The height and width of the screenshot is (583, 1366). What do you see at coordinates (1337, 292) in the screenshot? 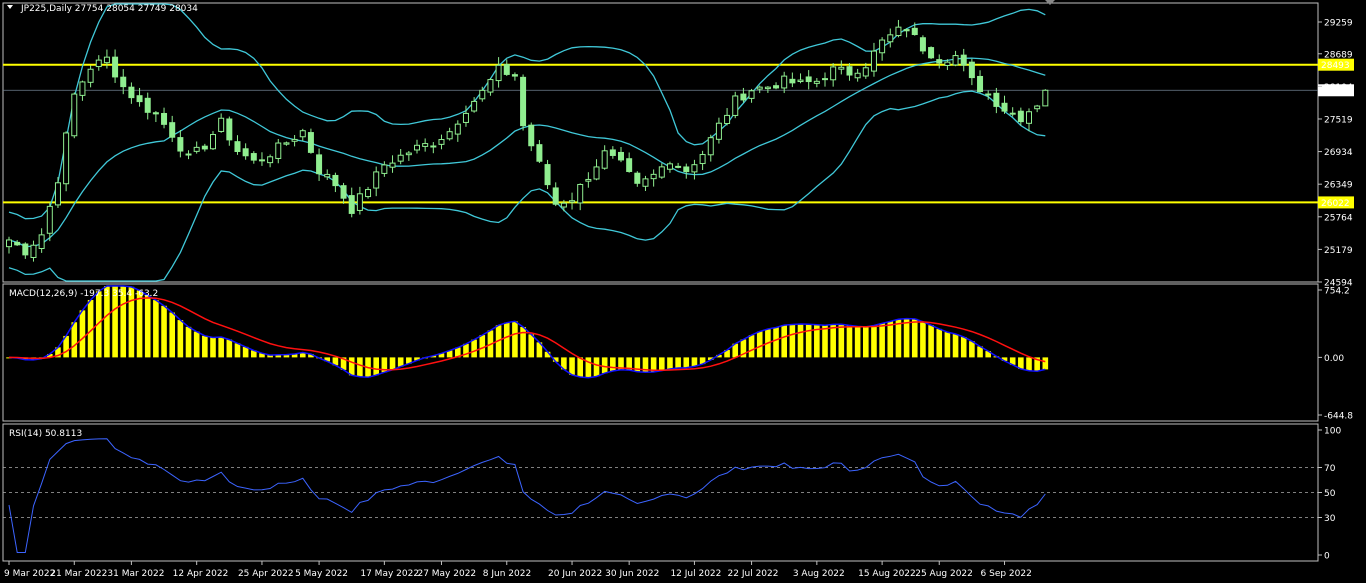
I see `y-tick-label: 754.2` at bounding box center [1337, 292].